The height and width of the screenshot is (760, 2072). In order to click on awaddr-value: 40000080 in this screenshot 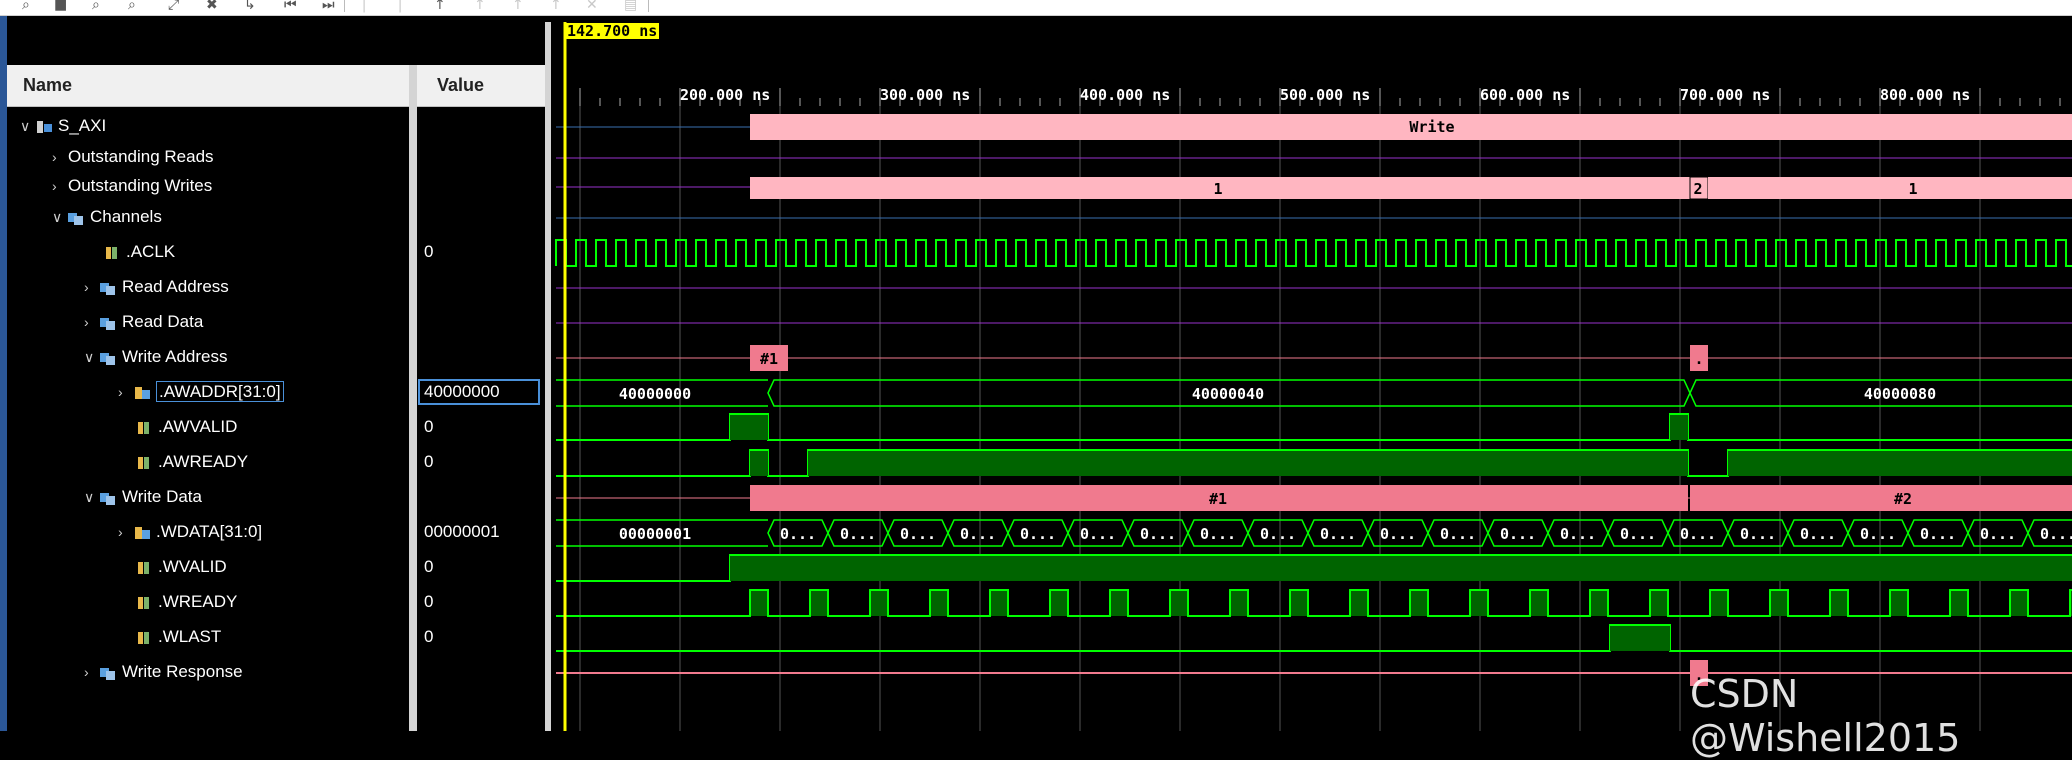, I will do `click(1900, 394)`.